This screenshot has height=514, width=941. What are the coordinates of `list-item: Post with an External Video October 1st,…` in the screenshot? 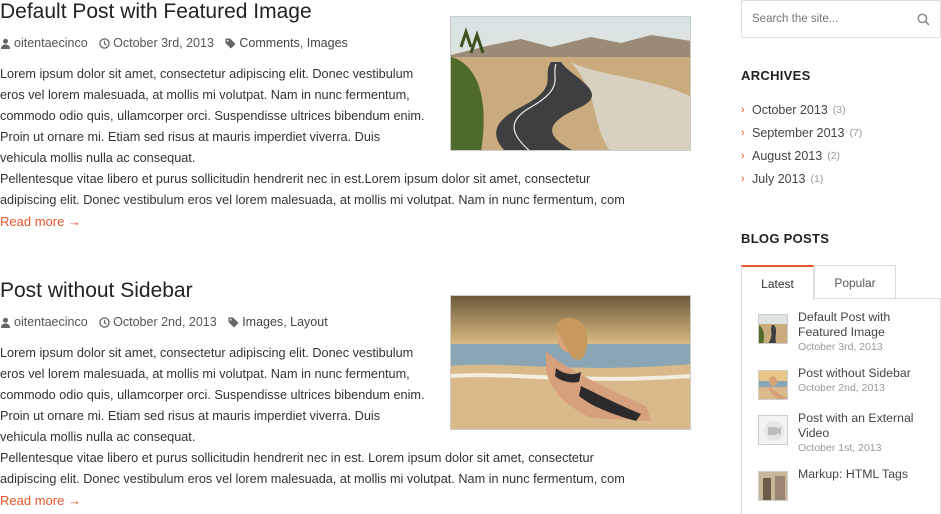 It's located at (841, 439).